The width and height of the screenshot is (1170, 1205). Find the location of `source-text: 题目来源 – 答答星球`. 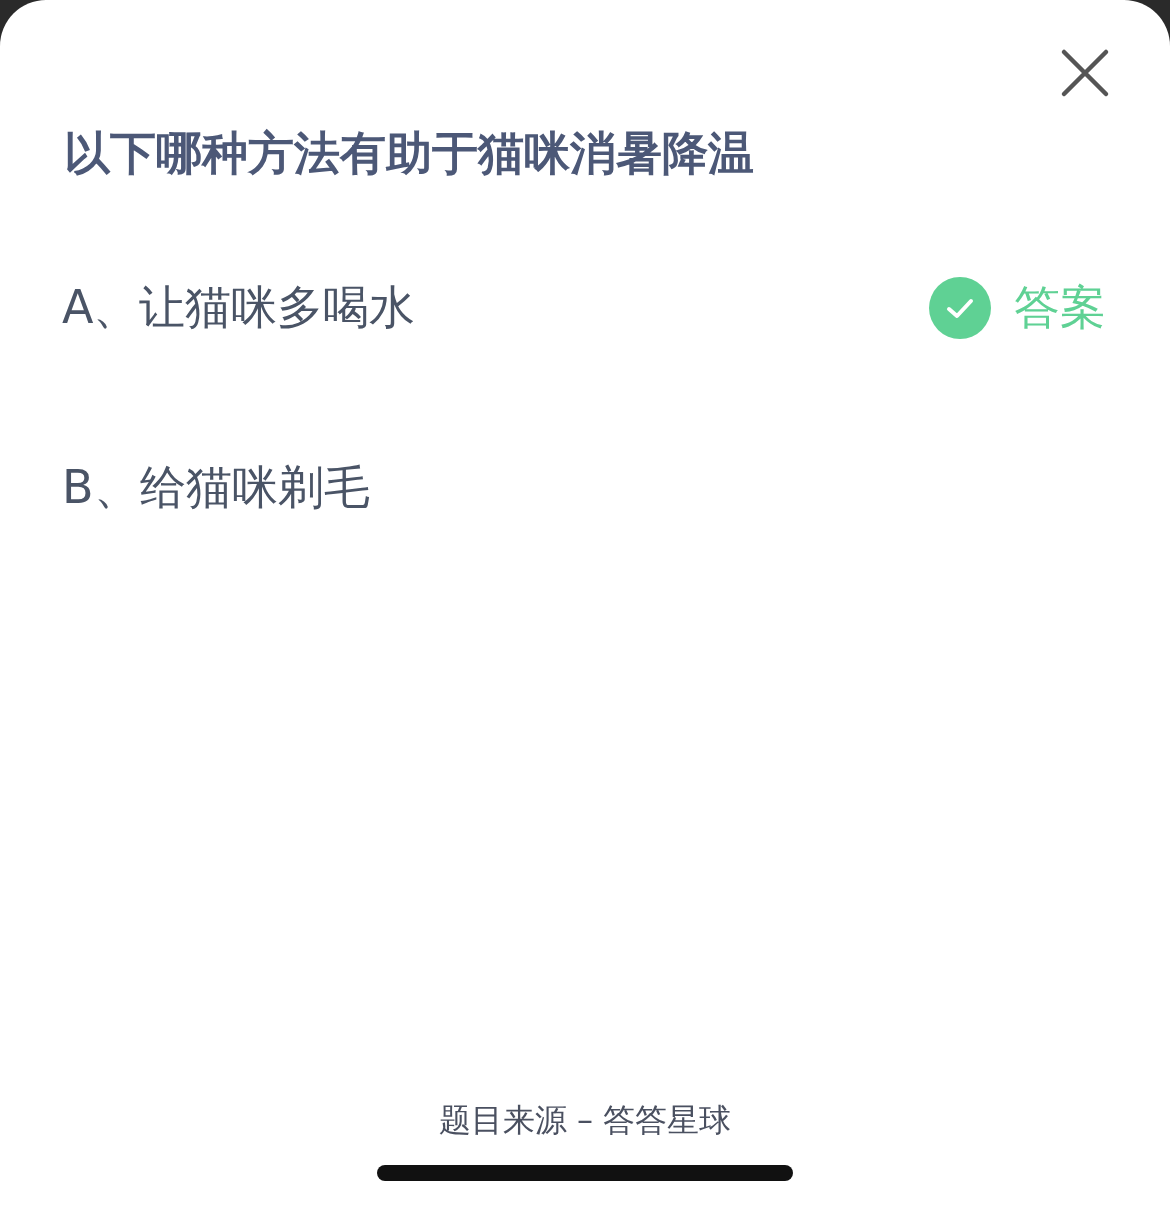

source-text: 题目来源 – 答答星球 is located at coordinates (585, 1120).